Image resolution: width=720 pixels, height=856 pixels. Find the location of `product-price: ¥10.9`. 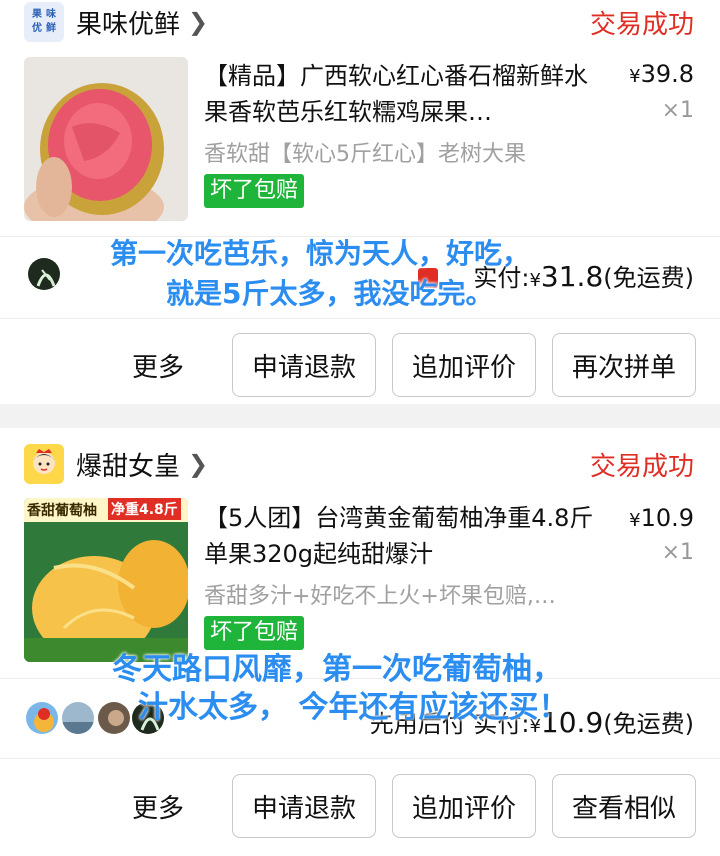

product-price: ¥10.9 is located at coordinates (661, 518).